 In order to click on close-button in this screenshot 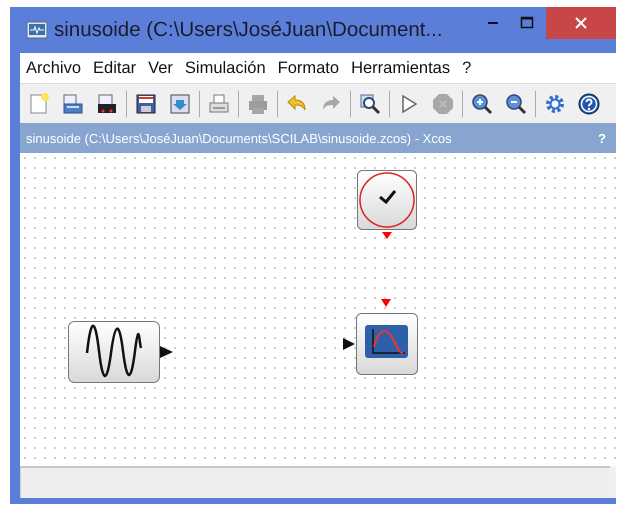, I will do `click(581, 23)`.